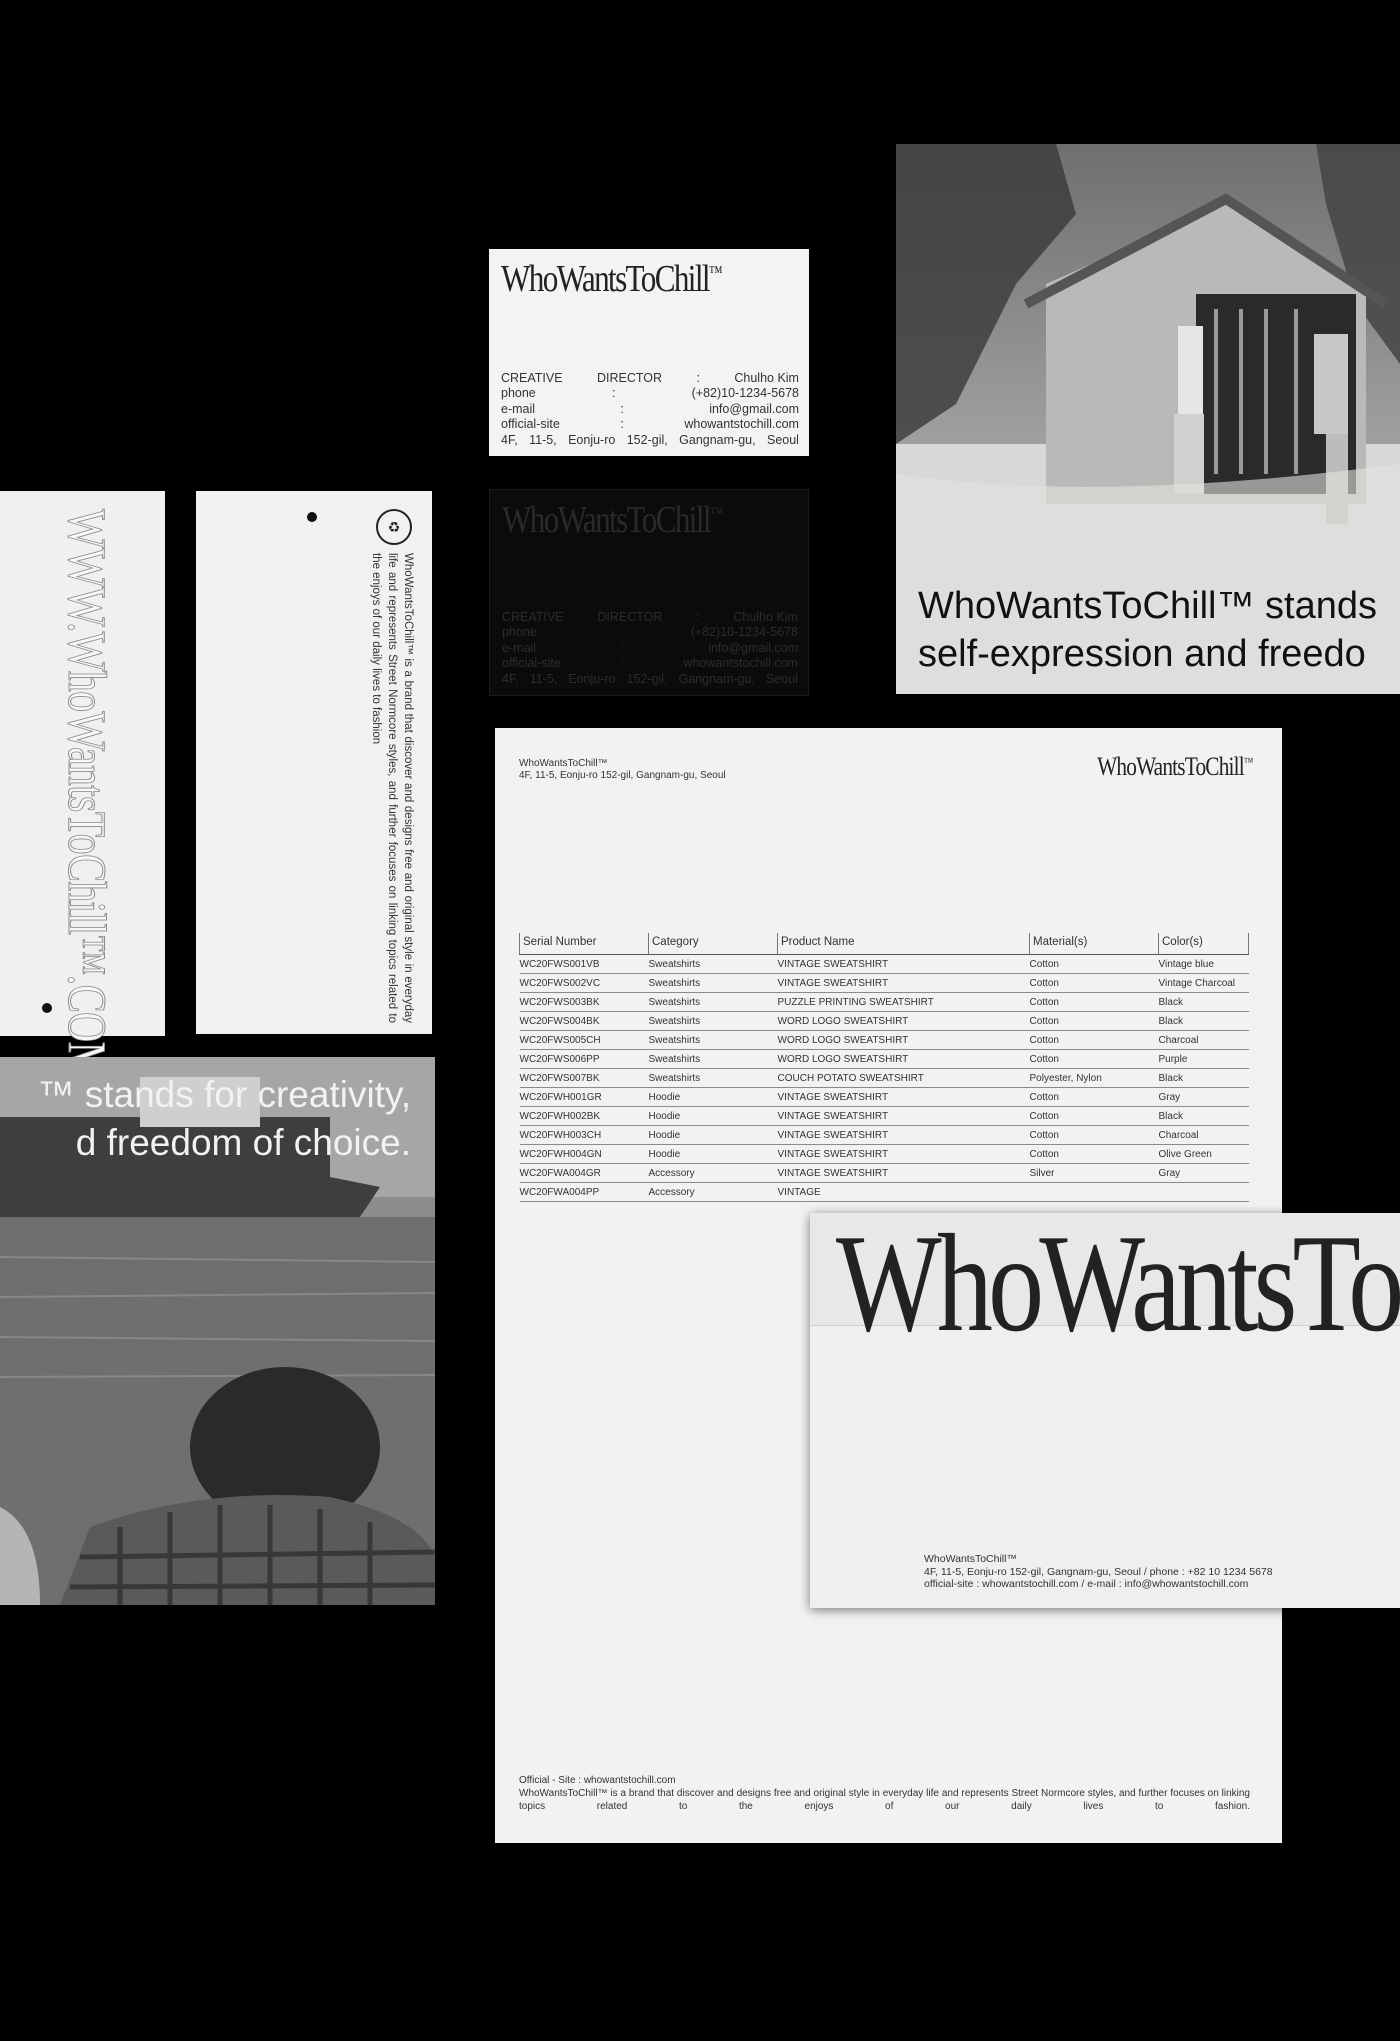  Describe the element at coordinates (584, 944) in the screenshot. I see `column-header: Serial Number` at that location.